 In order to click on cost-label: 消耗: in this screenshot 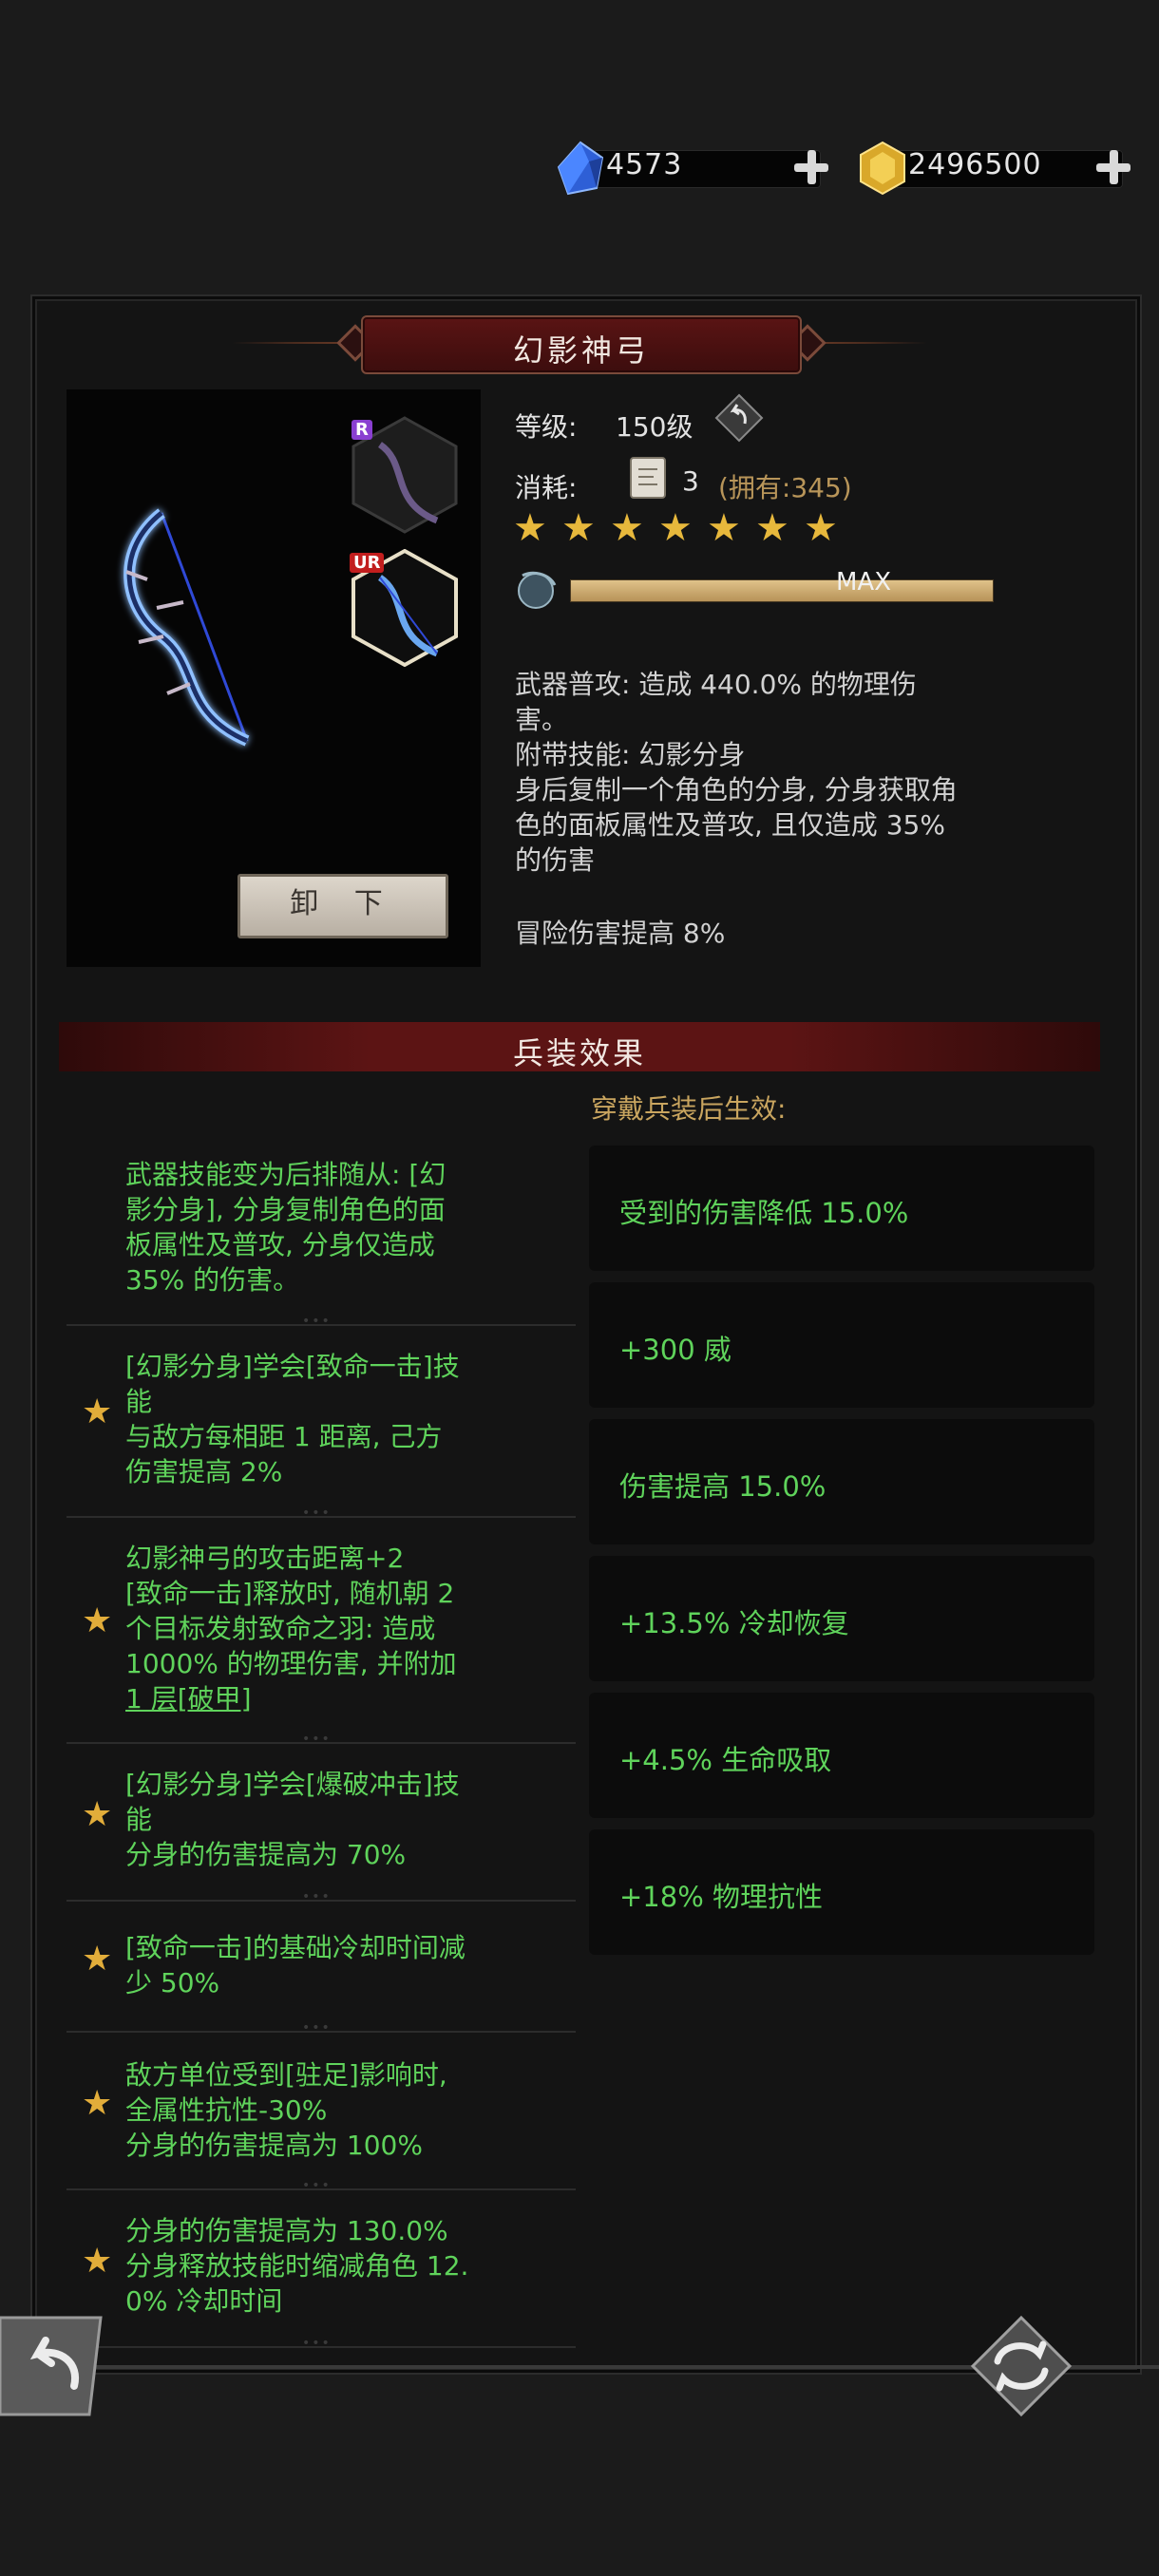, I will do `click(546, 487)`.